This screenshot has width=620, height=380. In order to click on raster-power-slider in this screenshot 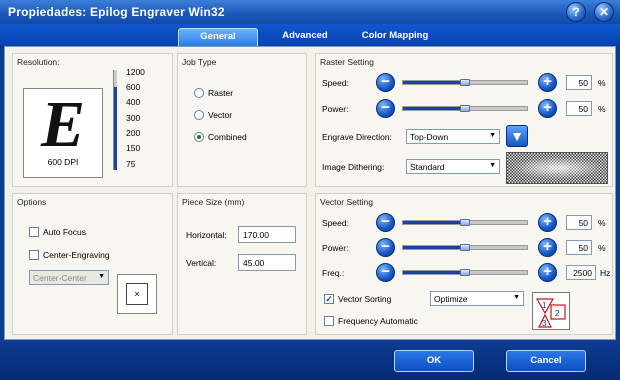, I will do `click(465, 108)`.